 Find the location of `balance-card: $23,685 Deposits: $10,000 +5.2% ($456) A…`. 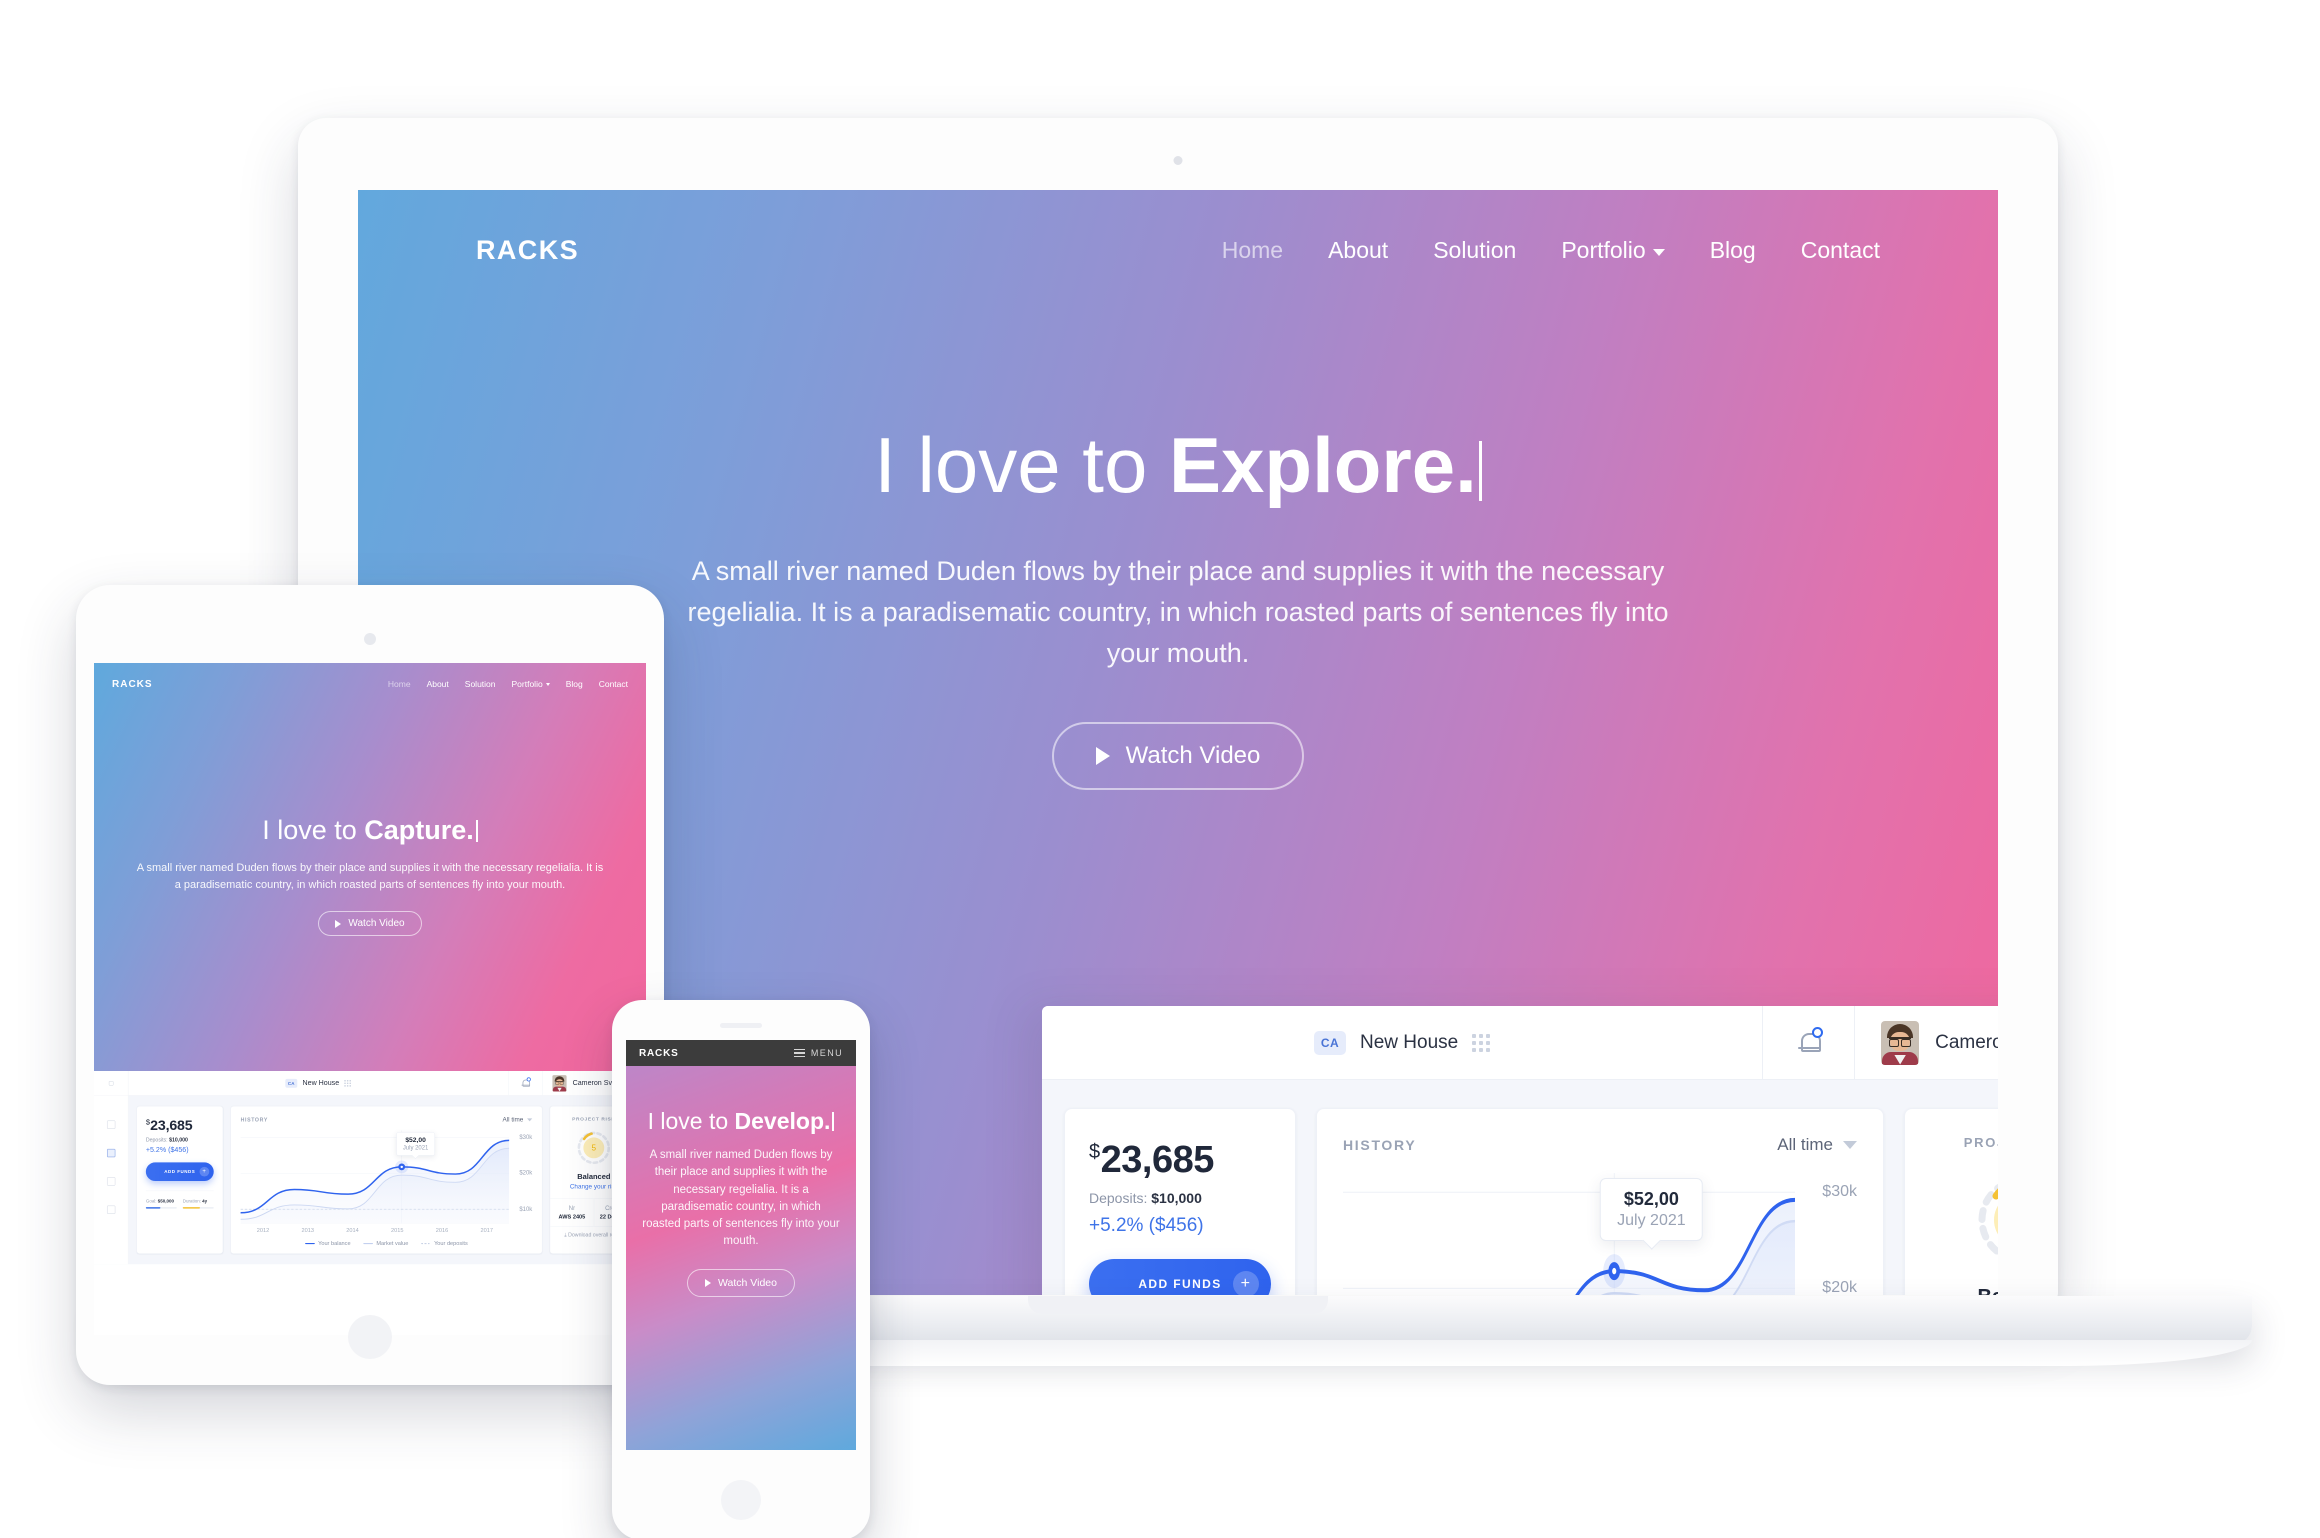

balance-card: $23,685 Deposits: $10,000 +5.2% ($456) A… is located at coordinates (1180, 1201).